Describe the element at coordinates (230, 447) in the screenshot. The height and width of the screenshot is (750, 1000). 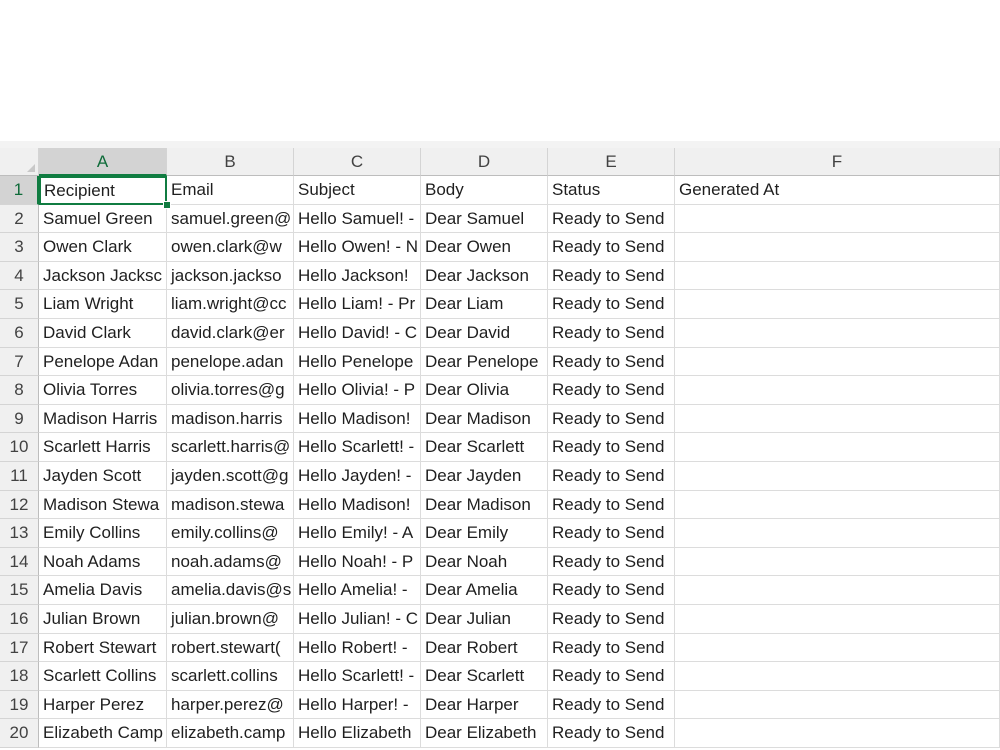
I see `cell-b10: scarlett.harris@` at that location.